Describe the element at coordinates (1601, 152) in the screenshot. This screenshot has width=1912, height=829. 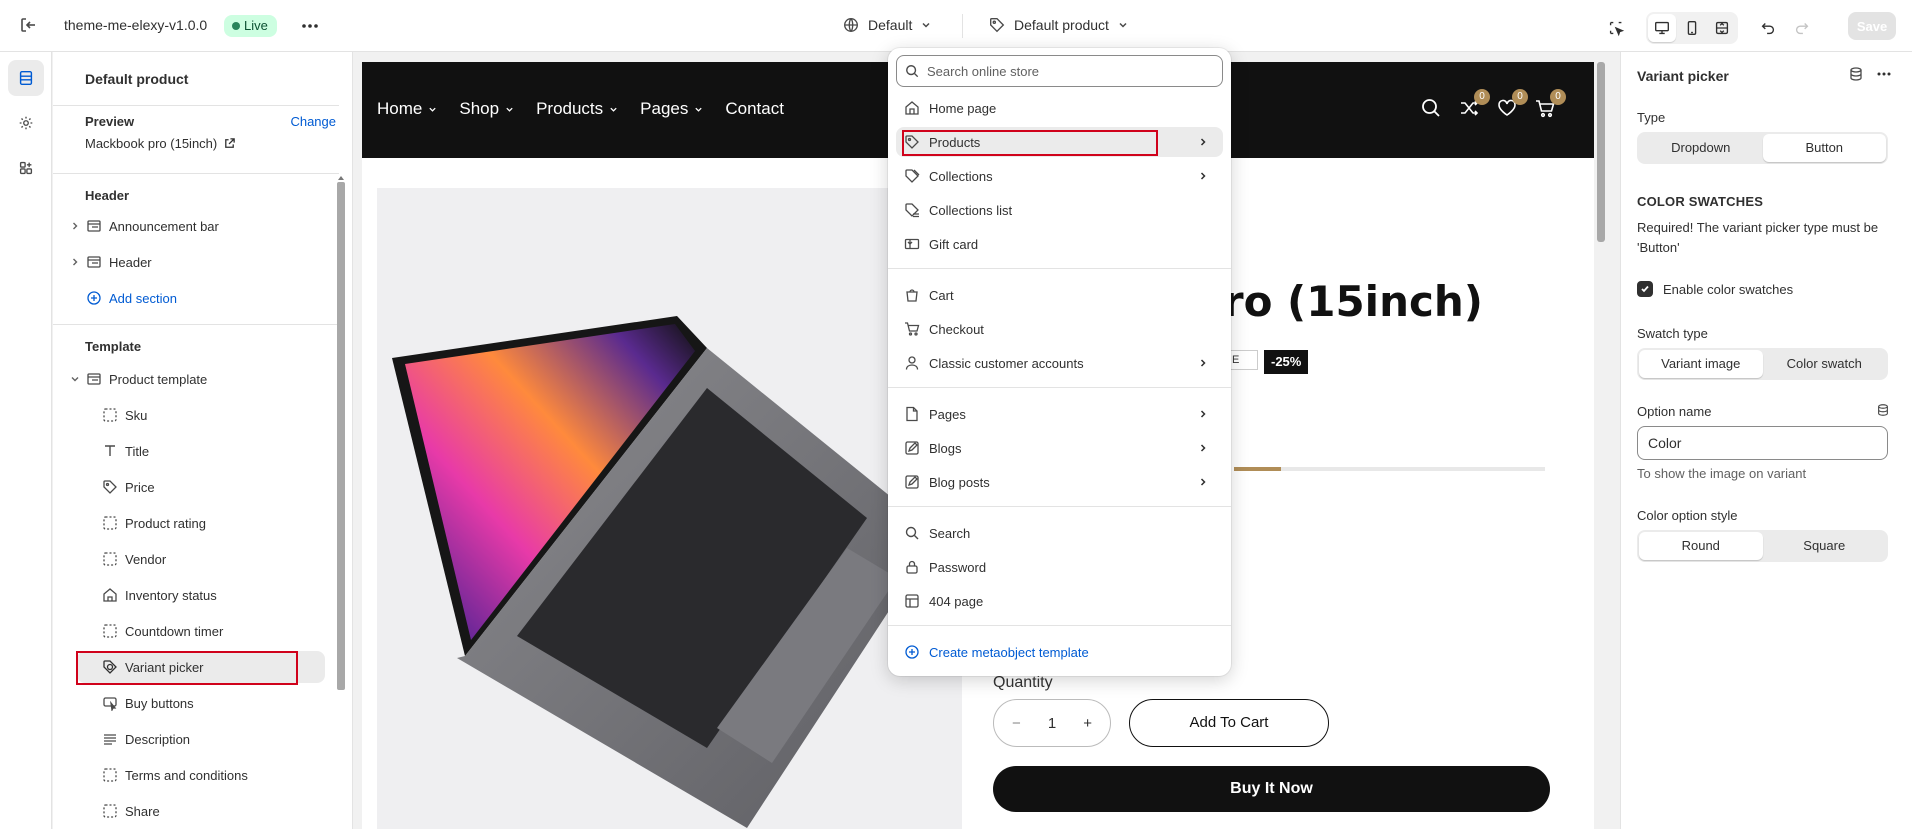
I see `scroll-thumb` at that location.